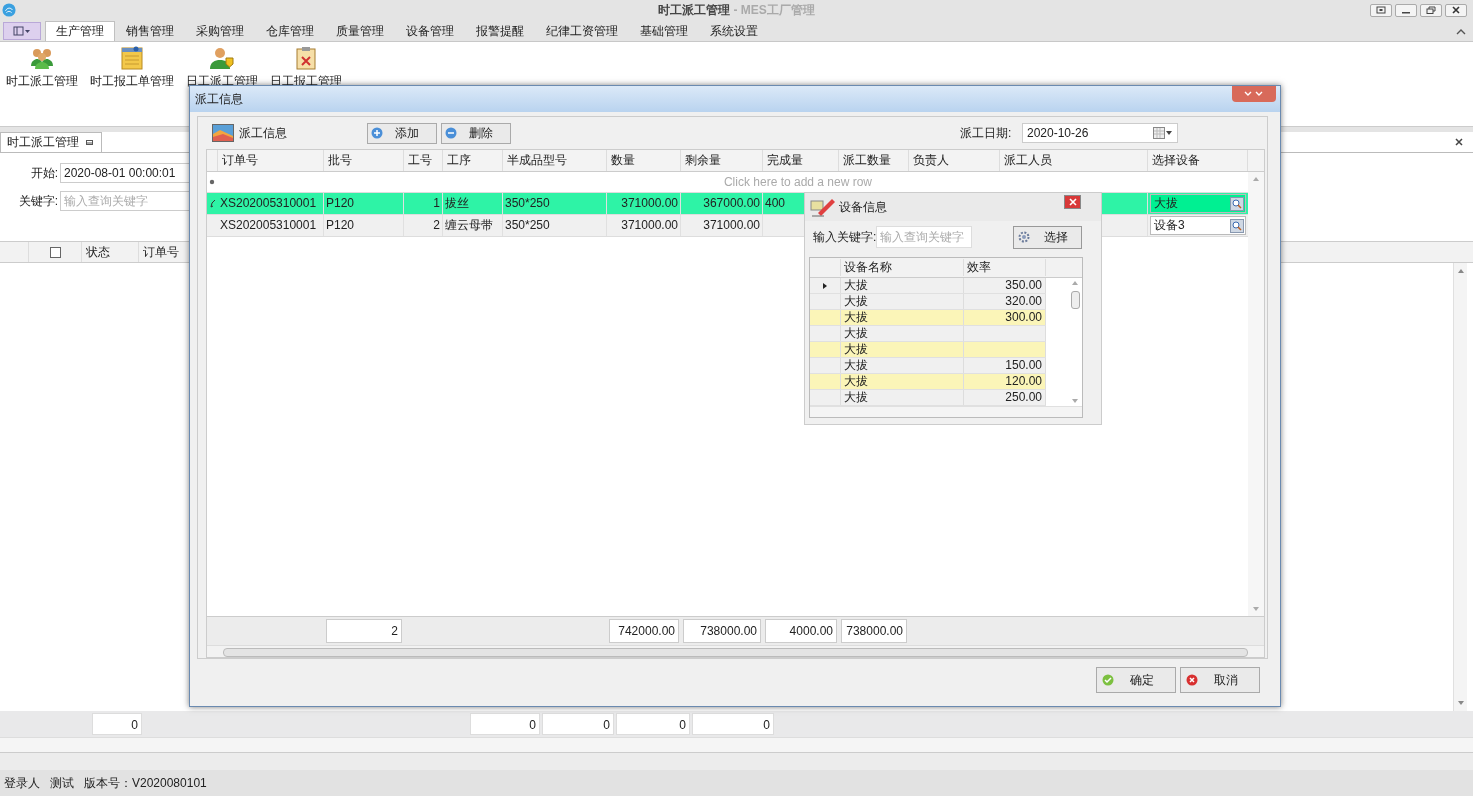  Describe the element at coordinates (271, 203) in the screenshot. I see `table-cell: XS202005310001` at that location.